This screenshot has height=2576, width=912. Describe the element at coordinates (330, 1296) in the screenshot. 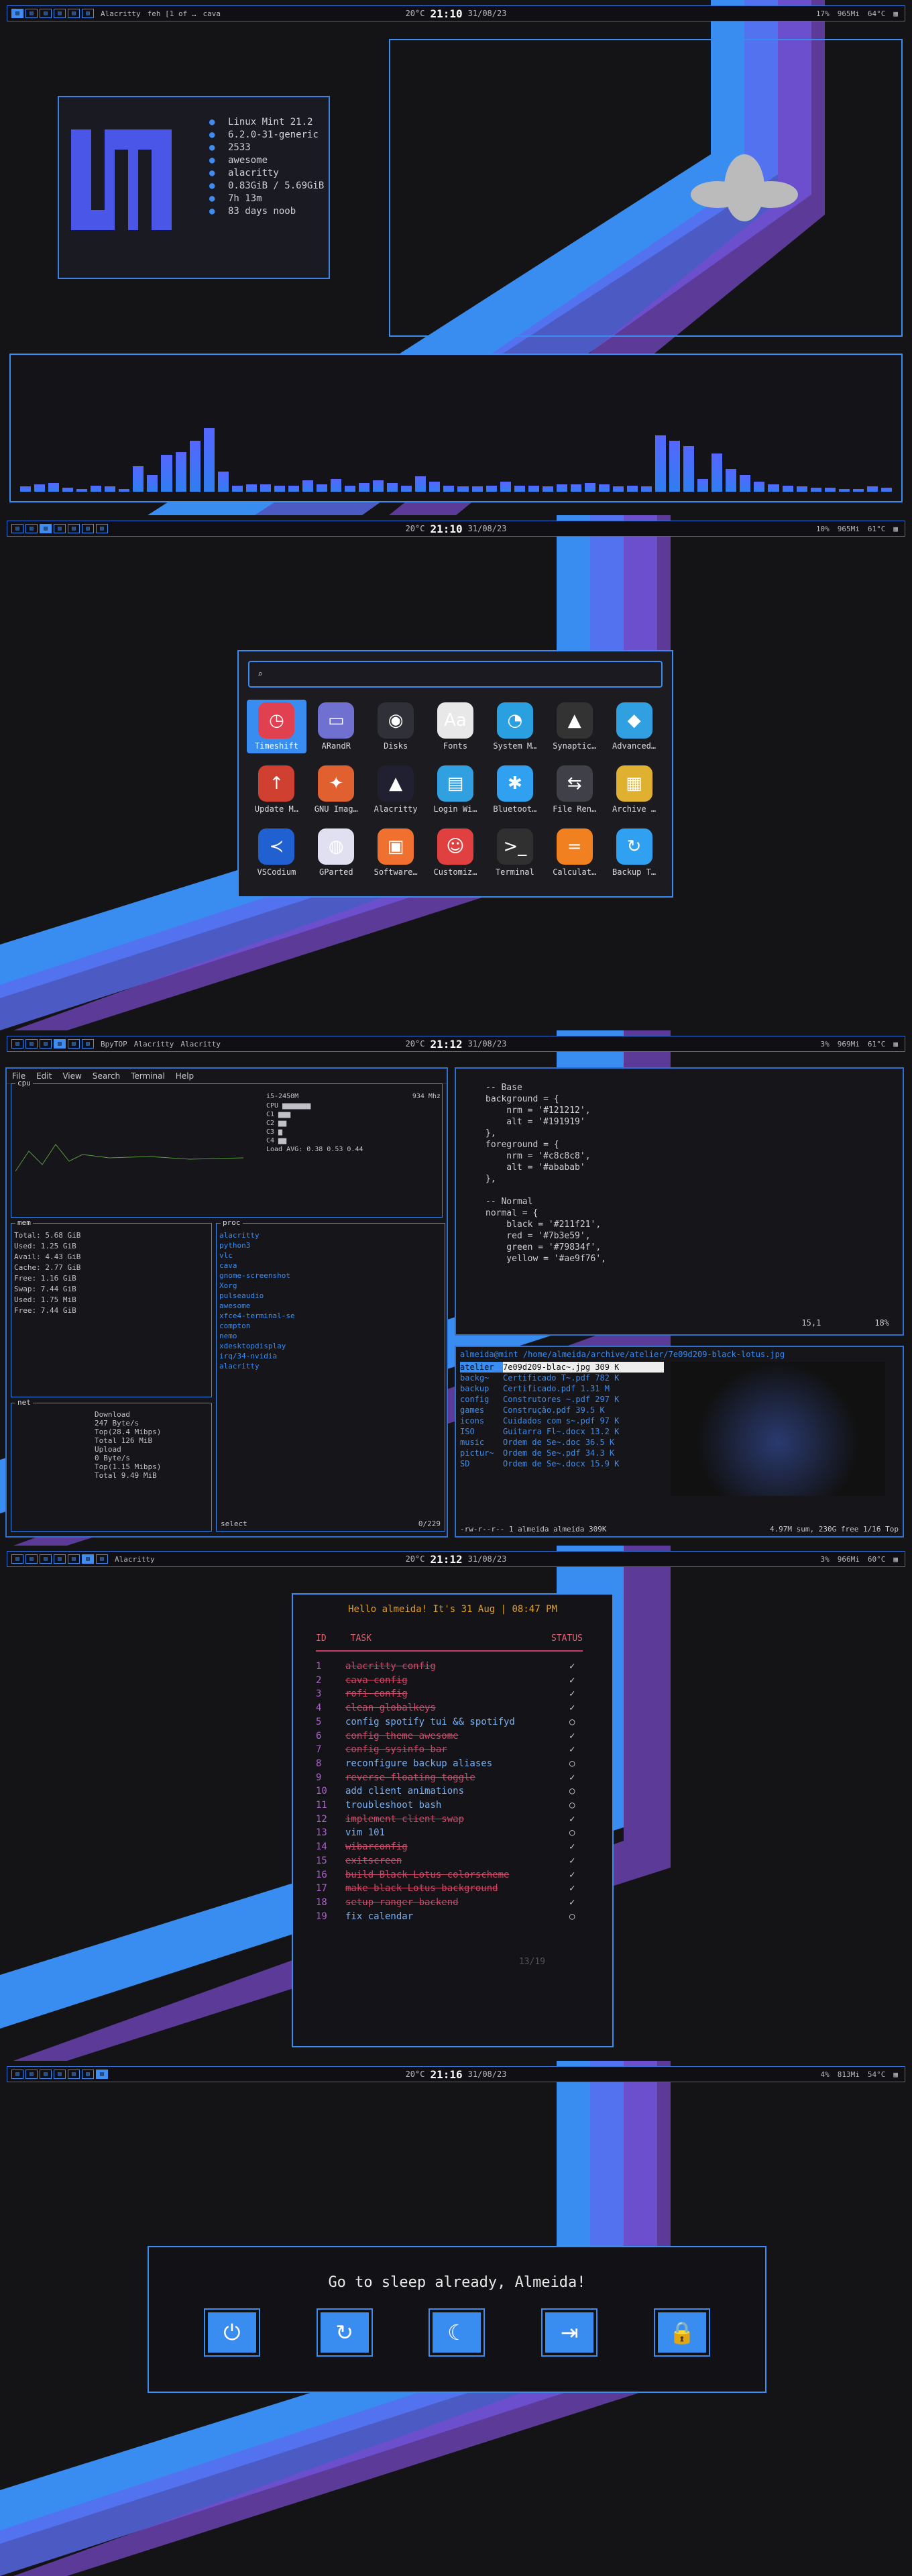

I see `proc-row: pulseaudio` at that location.